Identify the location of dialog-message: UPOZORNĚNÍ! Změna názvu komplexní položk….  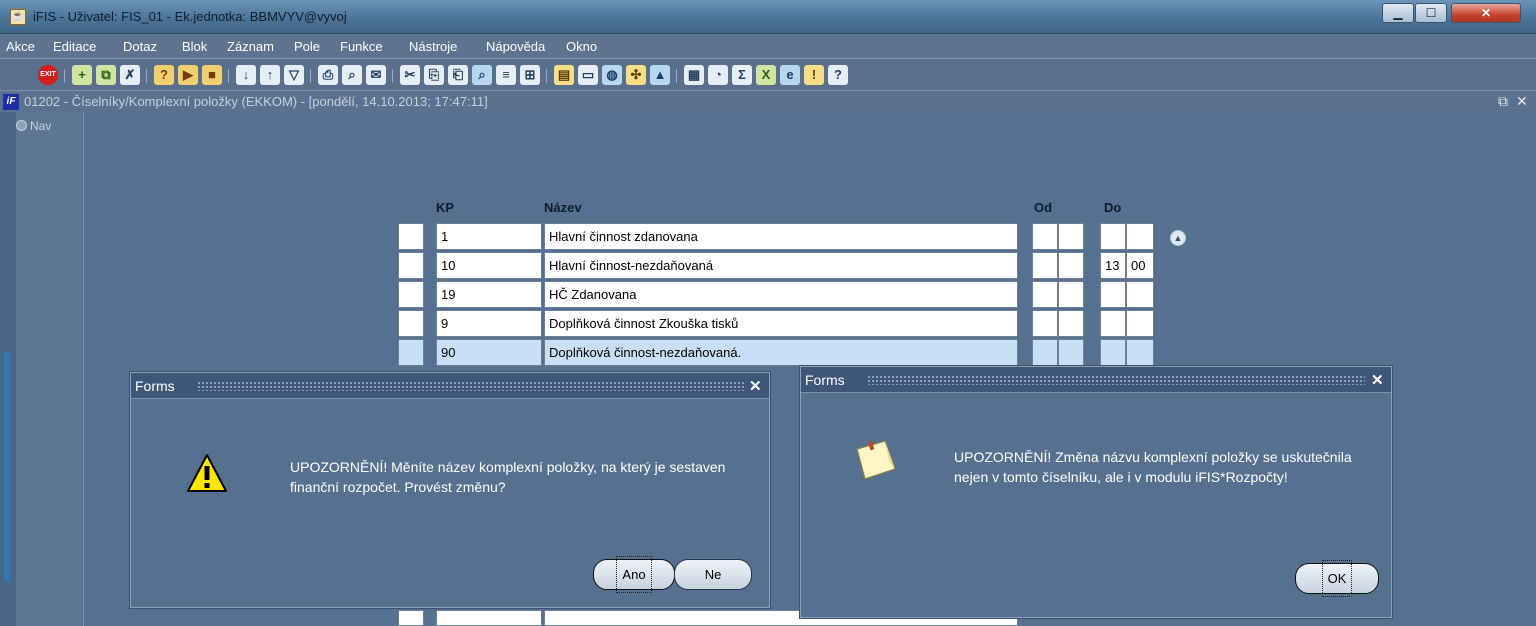
(1153, 467).